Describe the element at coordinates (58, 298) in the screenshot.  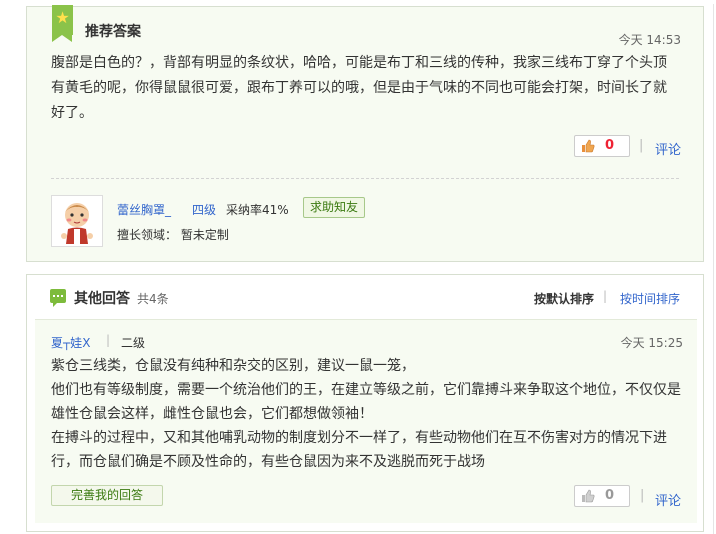
I see `chat-bubble-icon` at that location.